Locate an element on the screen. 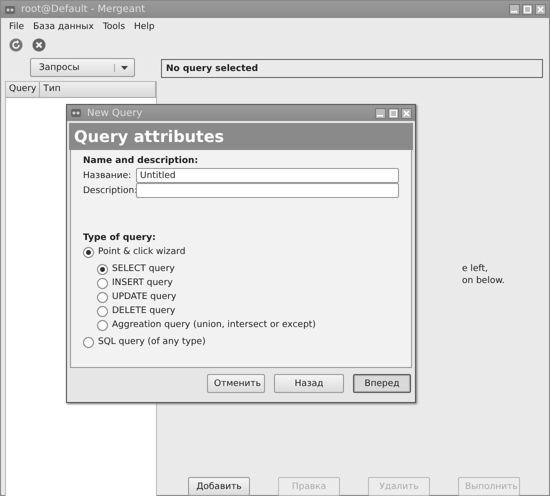 This screenshot has height=496, width=550. refresh-icon is located at coordinates (16, 45).